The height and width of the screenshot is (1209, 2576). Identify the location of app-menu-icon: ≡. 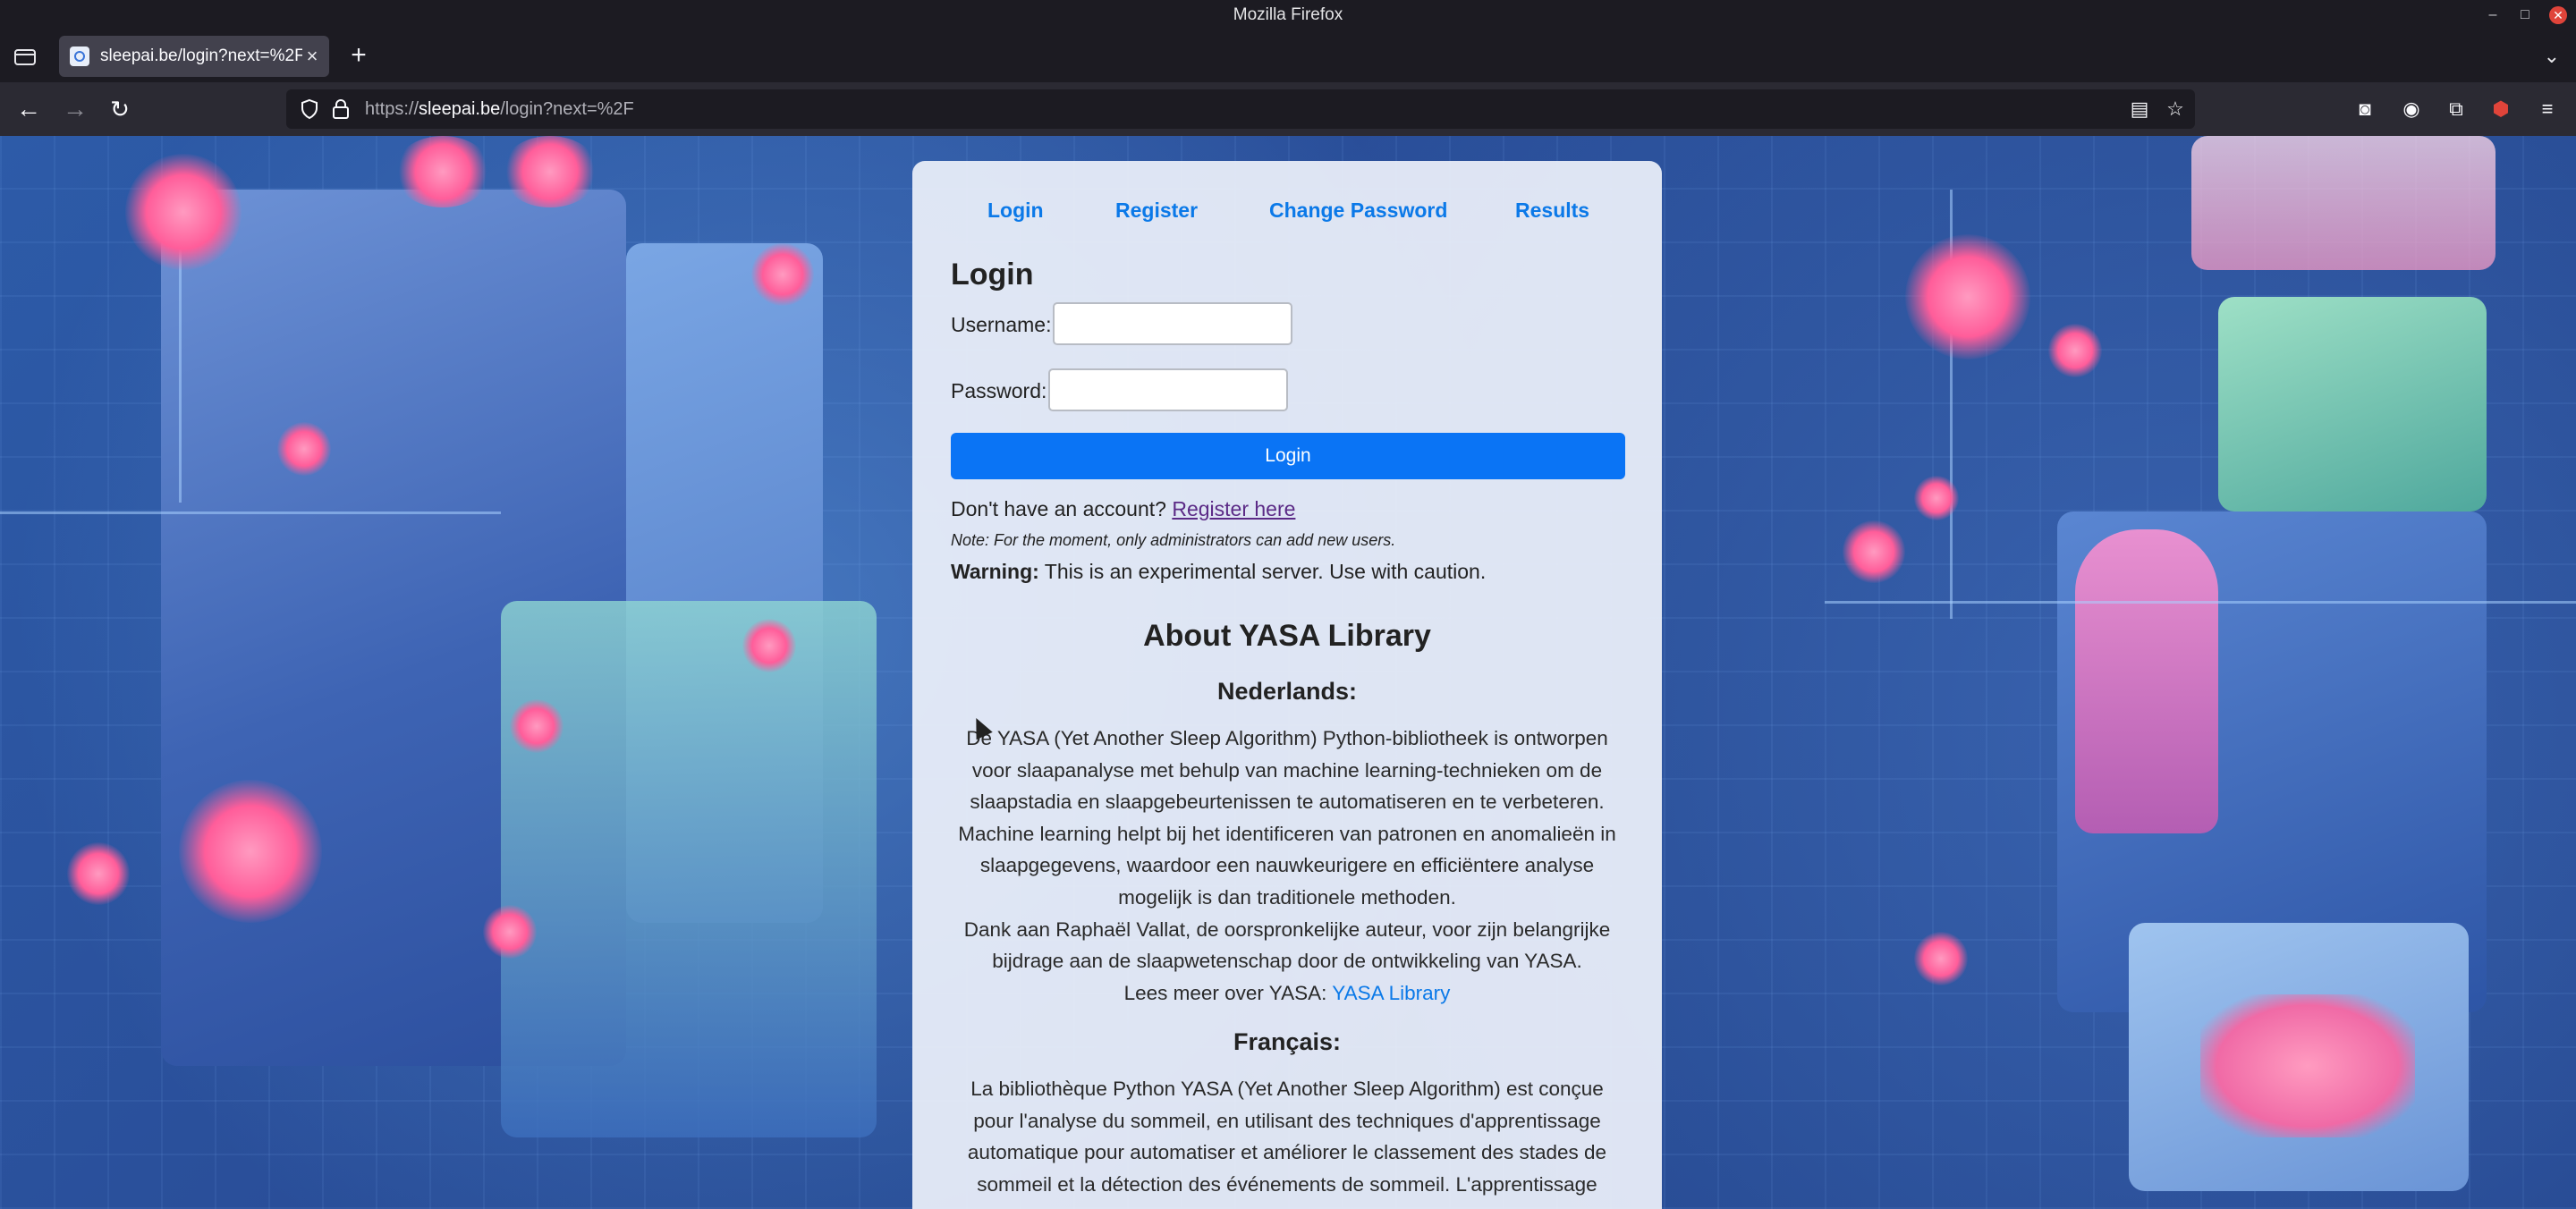
(2547, 109).